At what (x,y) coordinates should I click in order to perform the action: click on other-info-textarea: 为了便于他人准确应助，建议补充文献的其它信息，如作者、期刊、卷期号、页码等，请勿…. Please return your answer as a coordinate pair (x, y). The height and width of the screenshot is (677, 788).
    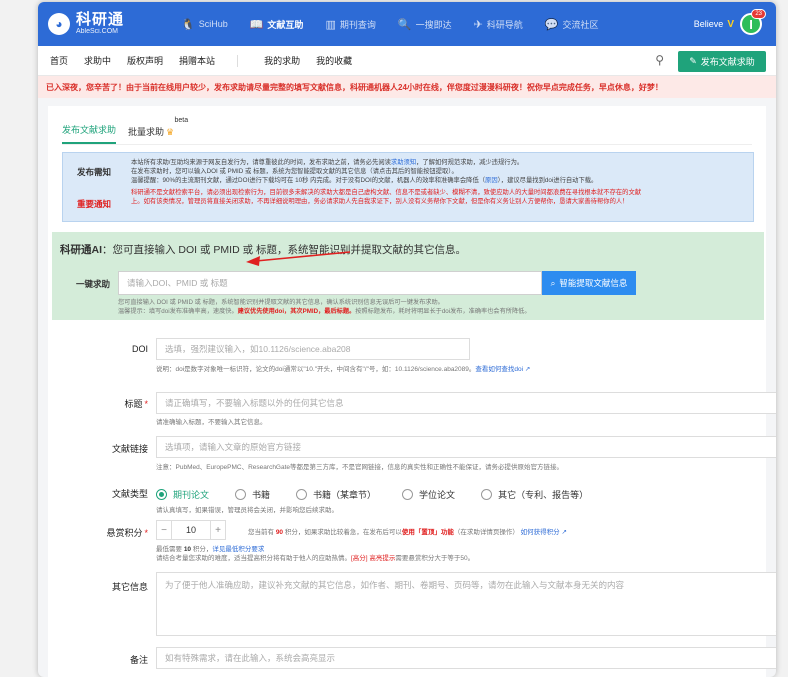
    Looking at the image, I should click on (466, 604).